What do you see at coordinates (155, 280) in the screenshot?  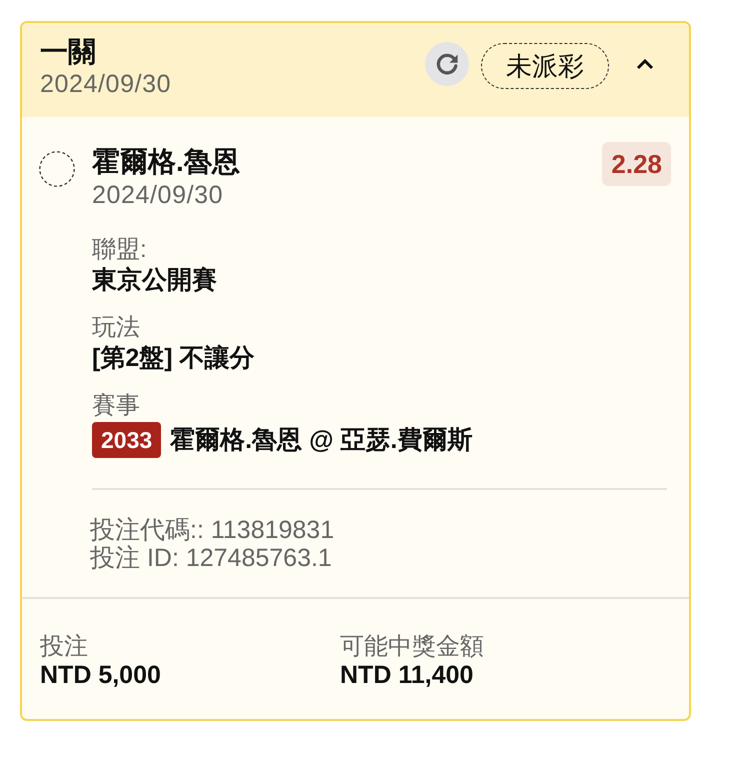 I see `detail-value: 東京公開賽` at bounding box center [155, 280].